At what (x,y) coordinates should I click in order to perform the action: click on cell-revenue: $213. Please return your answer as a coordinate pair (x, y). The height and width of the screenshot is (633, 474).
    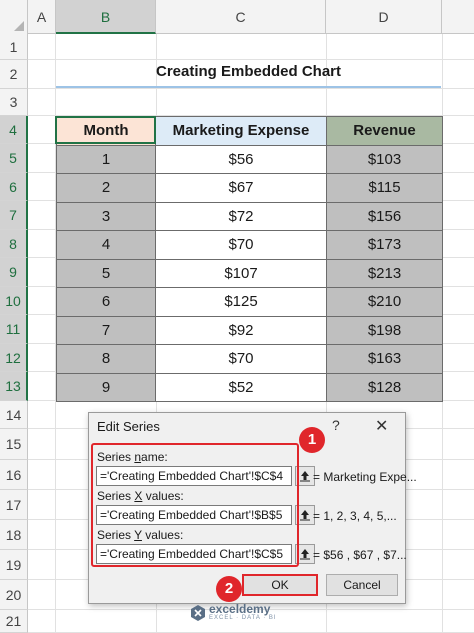
    Looking at the image, I should click on (384, 273).